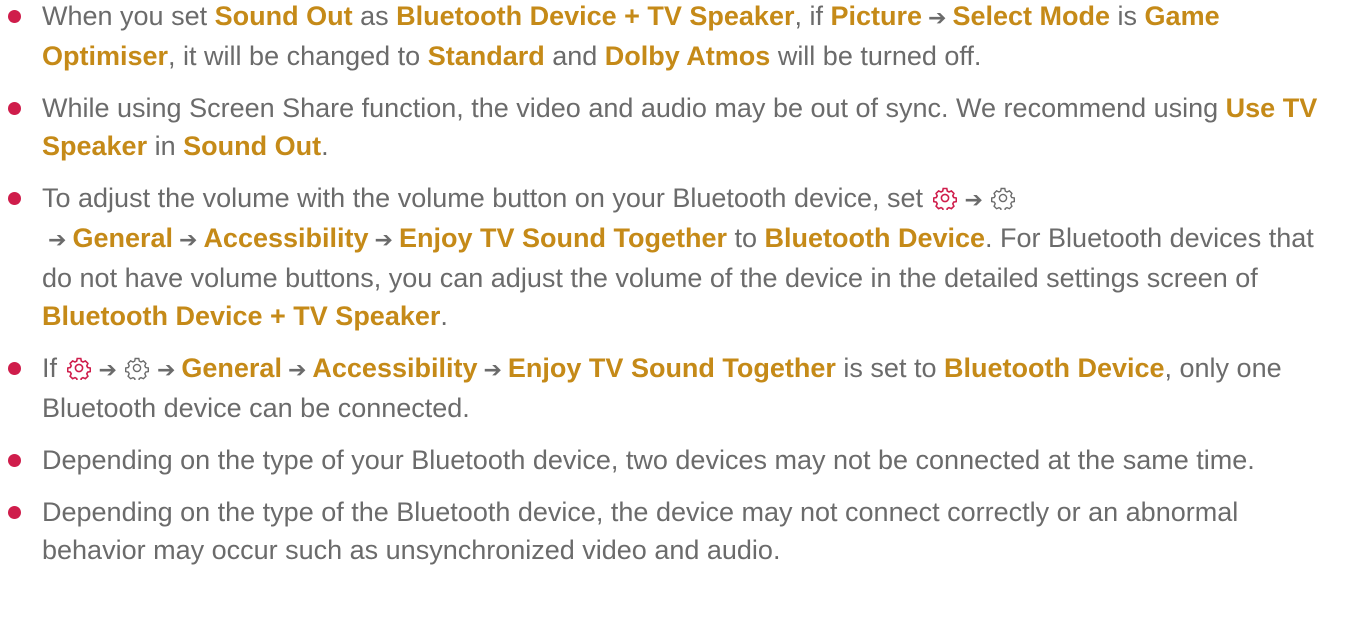  What do you see at coordinates (889, 368) in the screenshot?
I see `text: is set to` at bounding box center [889, 368].